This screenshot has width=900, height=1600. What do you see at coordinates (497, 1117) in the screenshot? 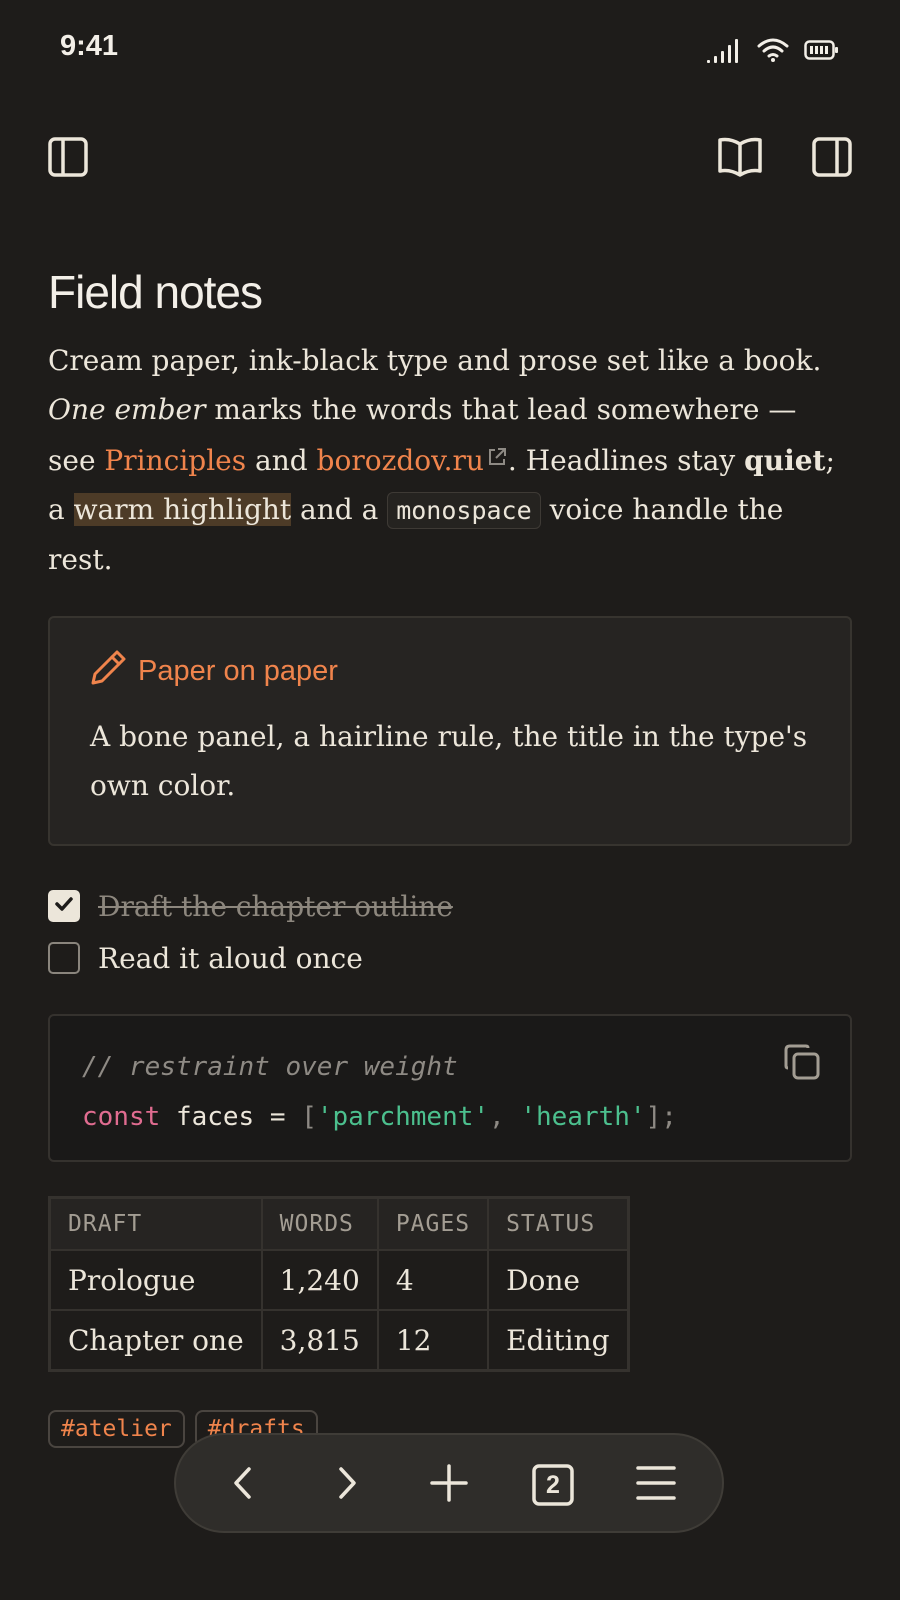
I see `code-comma: ,` at bounding box center [497, 1117].